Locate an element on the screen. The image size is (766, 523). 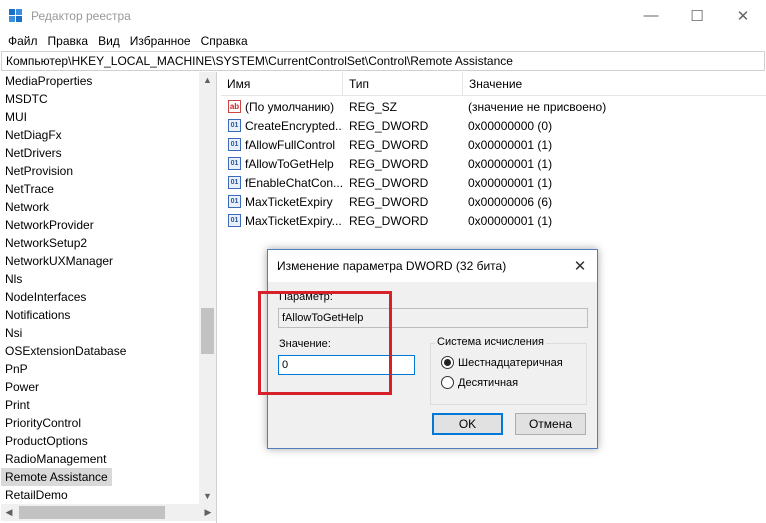
tree-item: Nsi is located at coordinates (100, 333).